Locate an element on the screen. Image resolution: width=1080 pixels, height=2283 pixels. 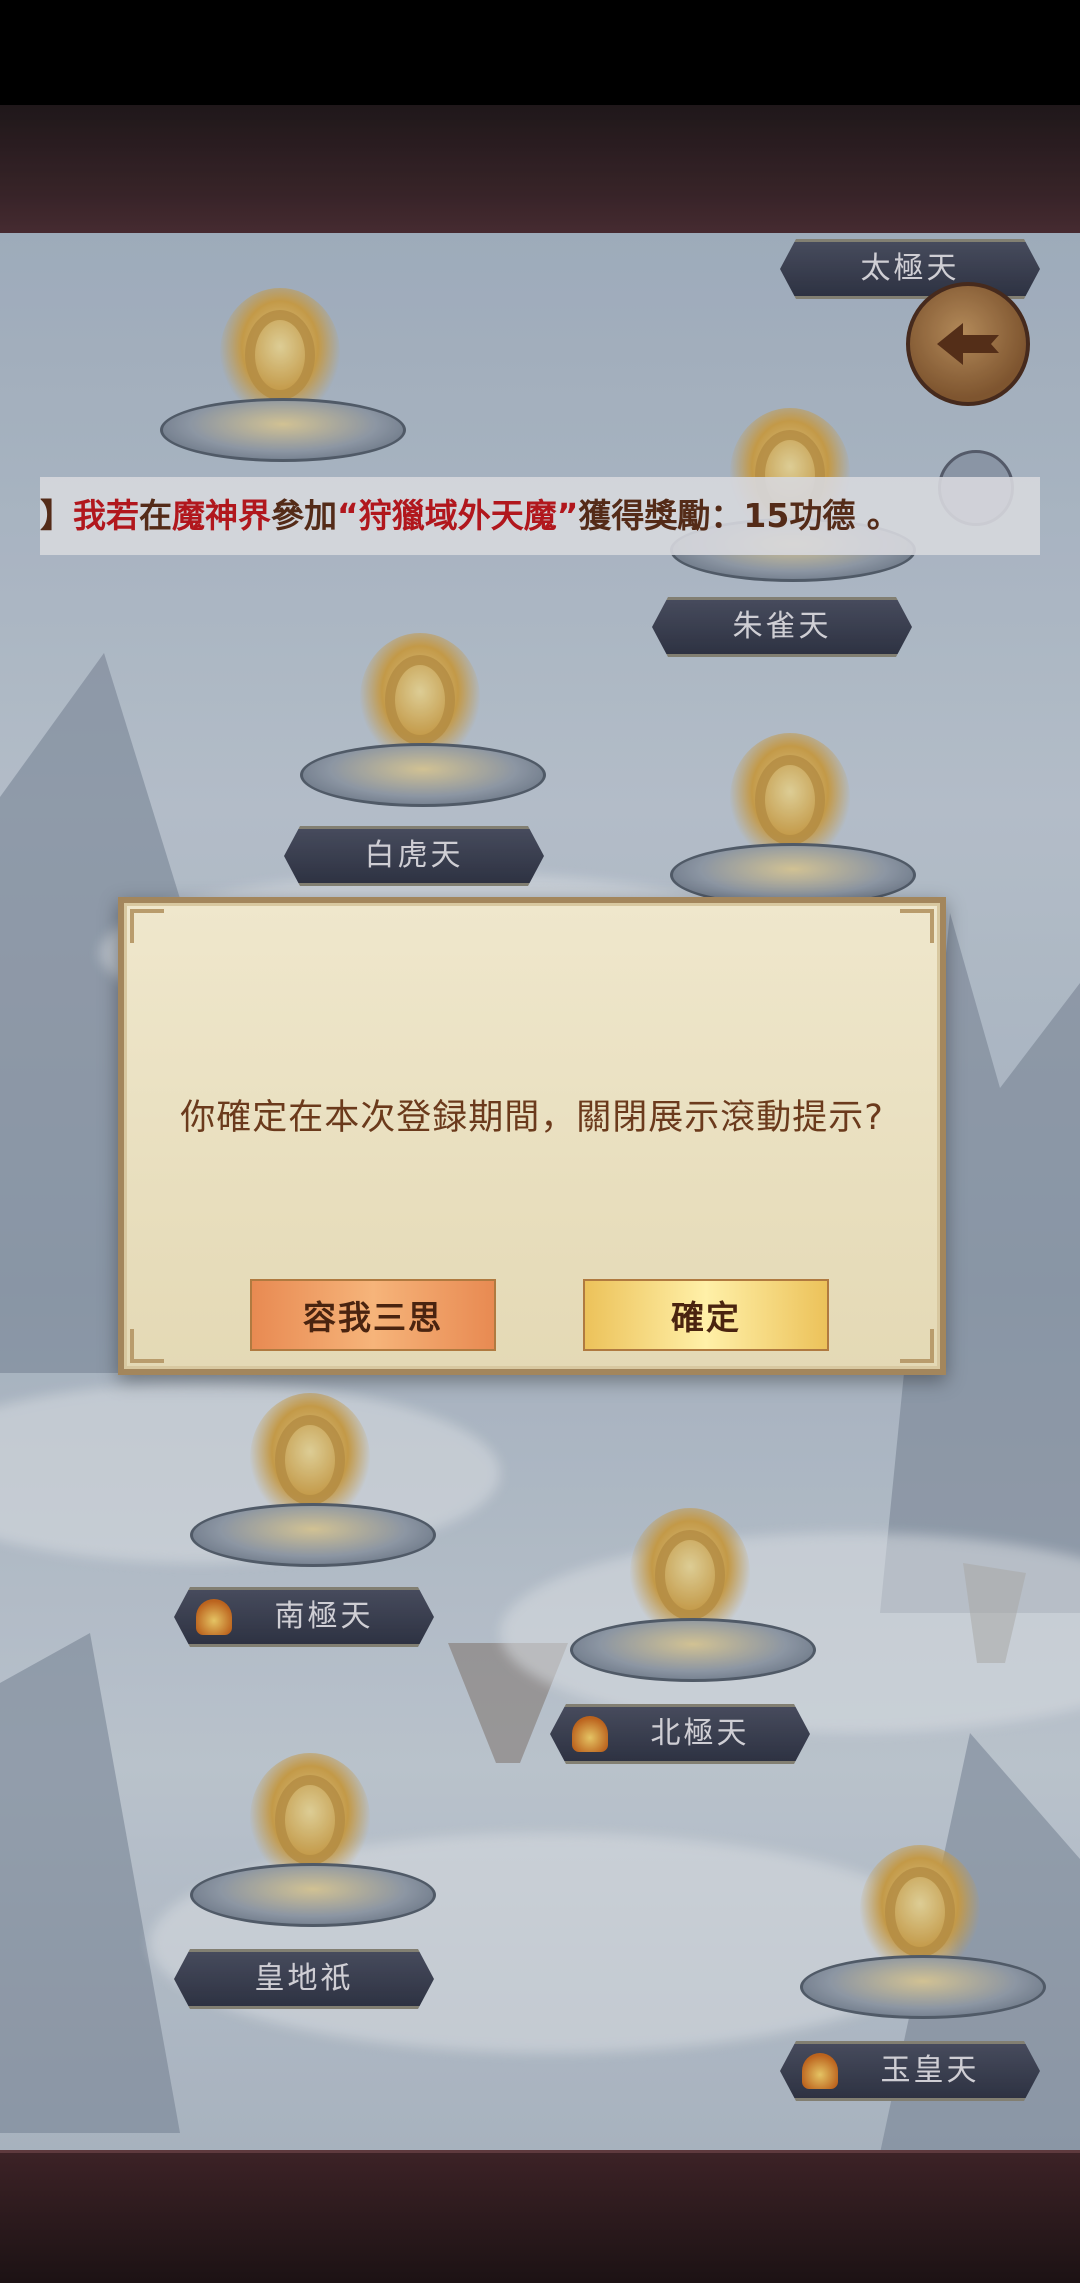
status-bar is located at coordinates (540, 52).